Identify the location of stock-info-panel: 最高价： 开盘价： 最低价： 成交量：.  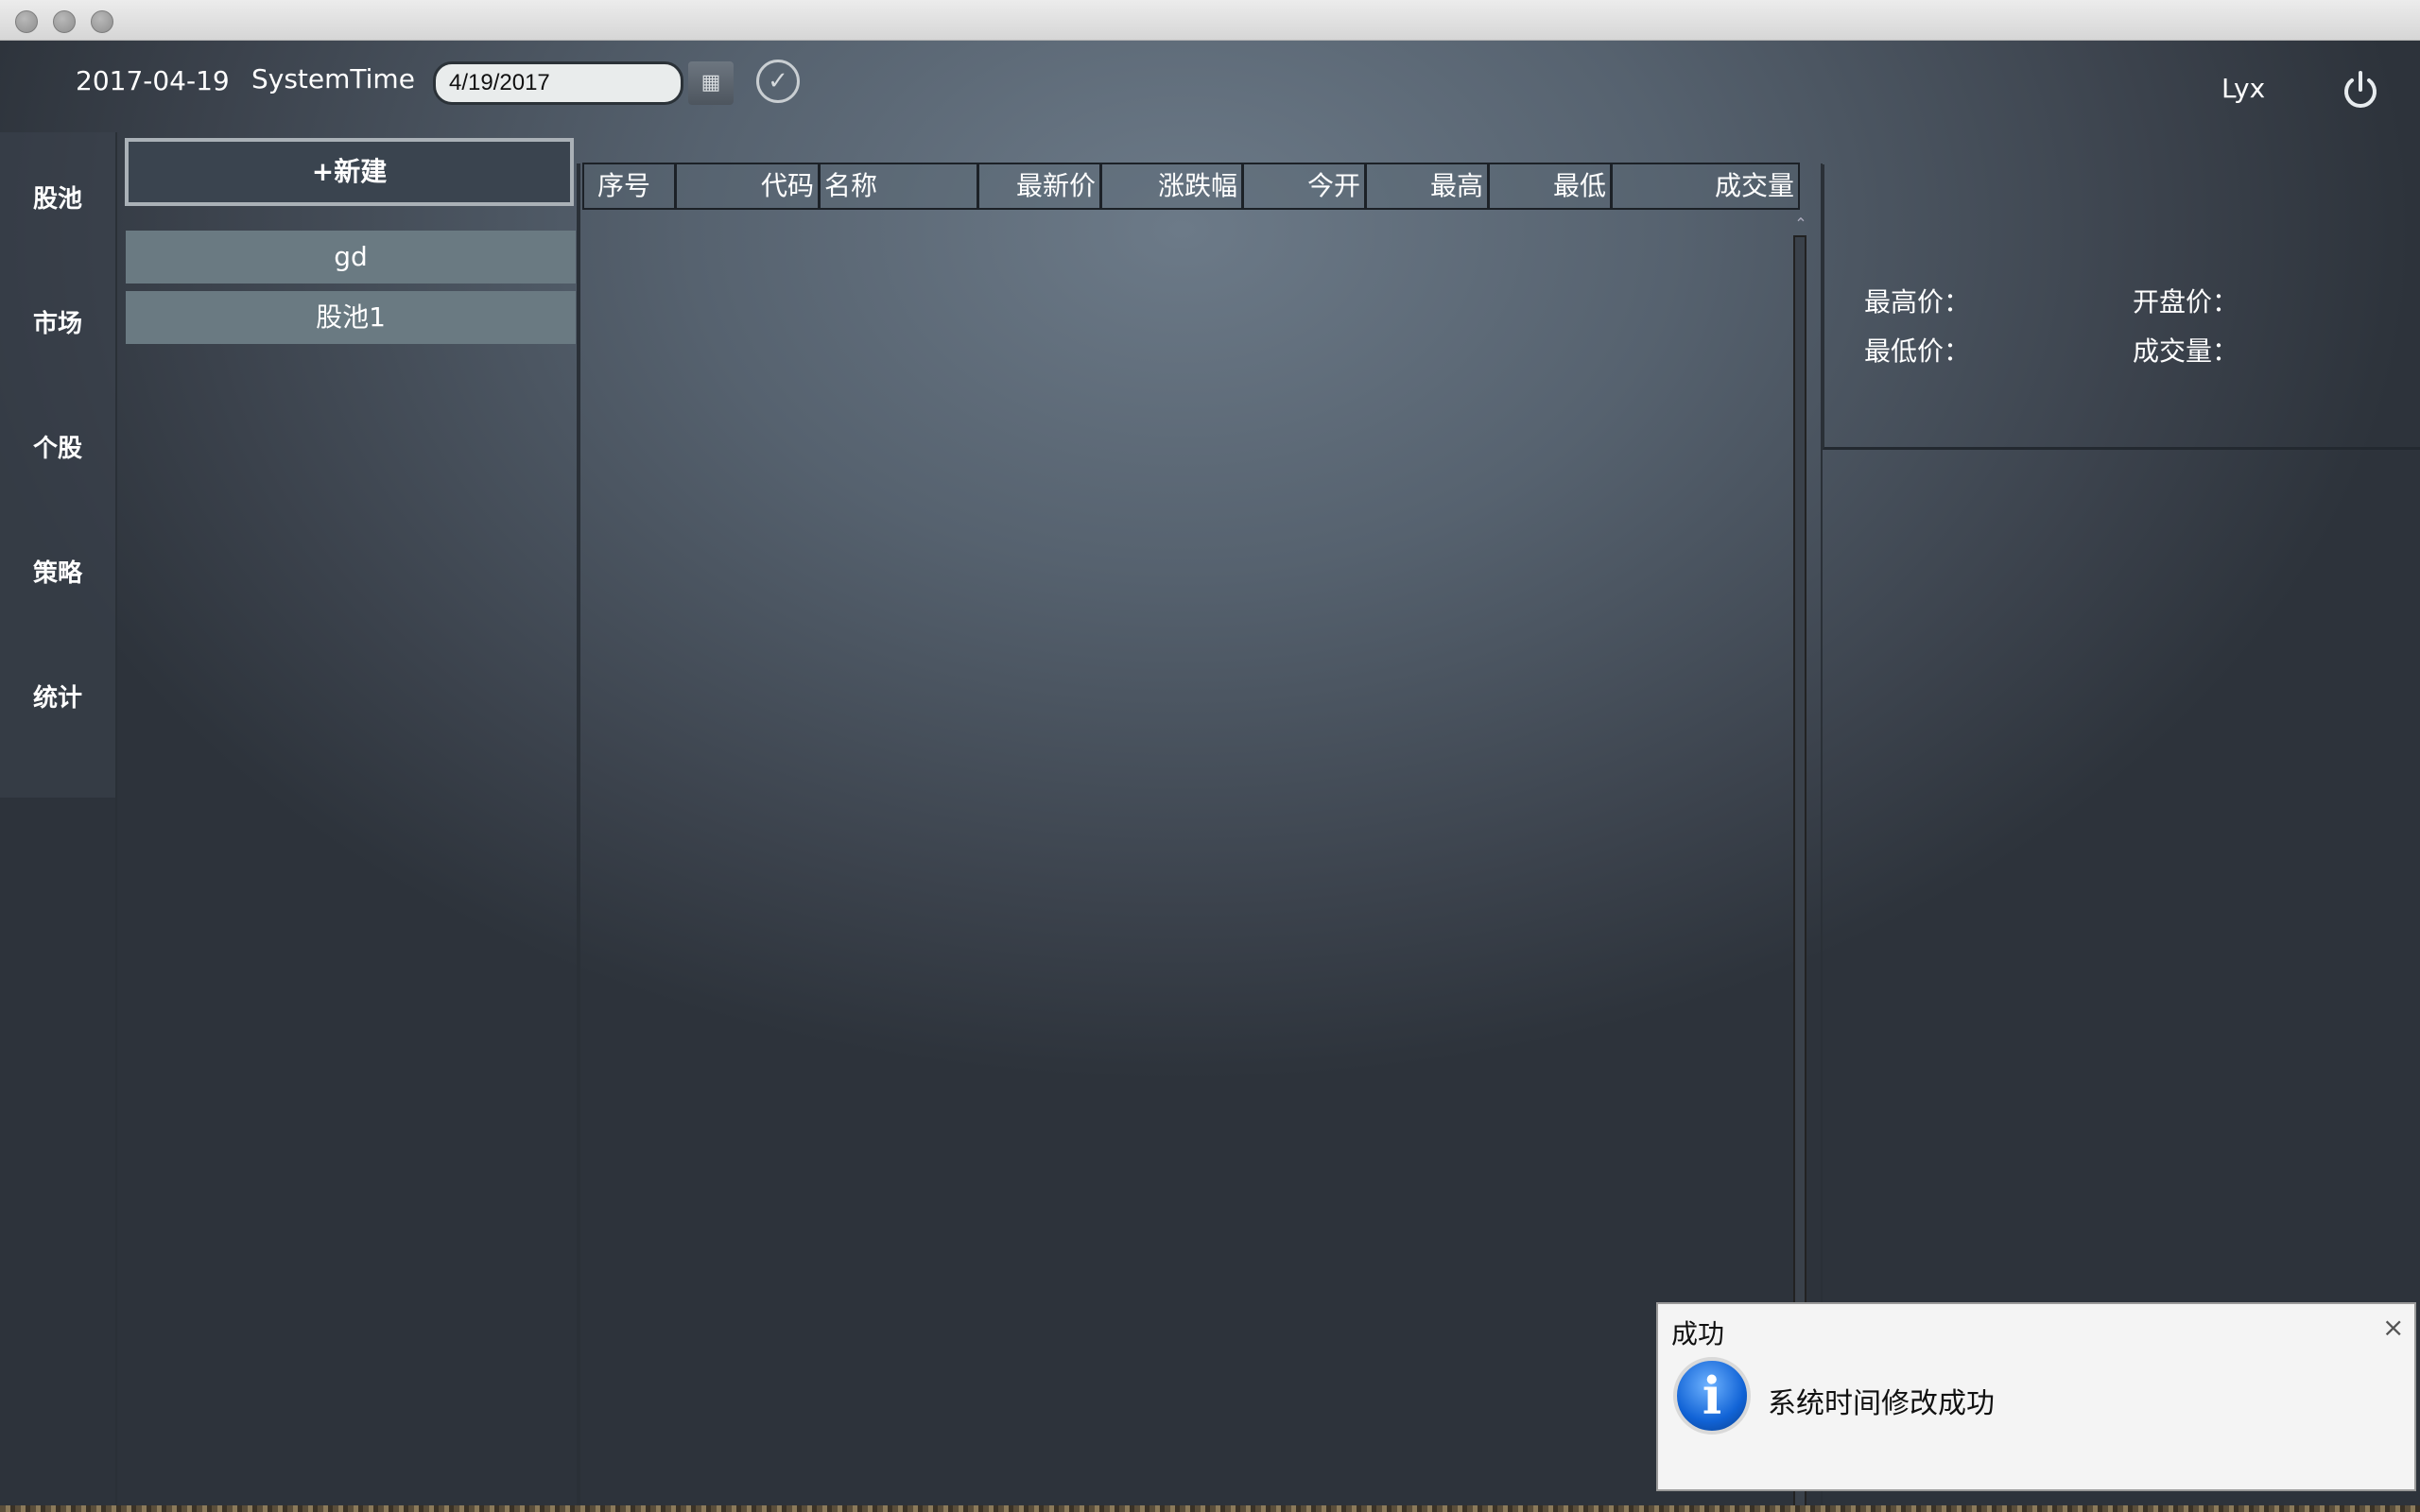
(2121, 307).